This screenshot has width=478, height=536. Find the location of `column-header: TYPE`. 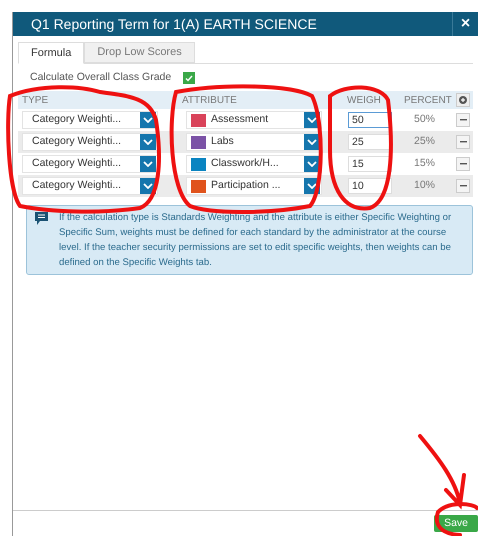

column-header: TYPE is located at coordinates (35, 101).